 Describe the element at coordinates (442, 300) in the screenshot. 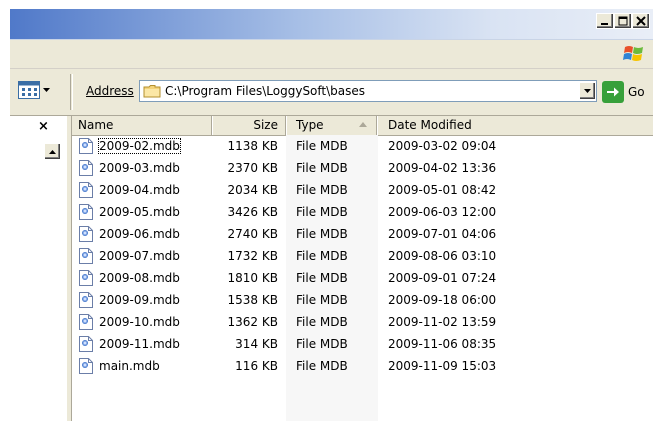

I see `file-date-modified: 2009-09-18 06:00` at that location.